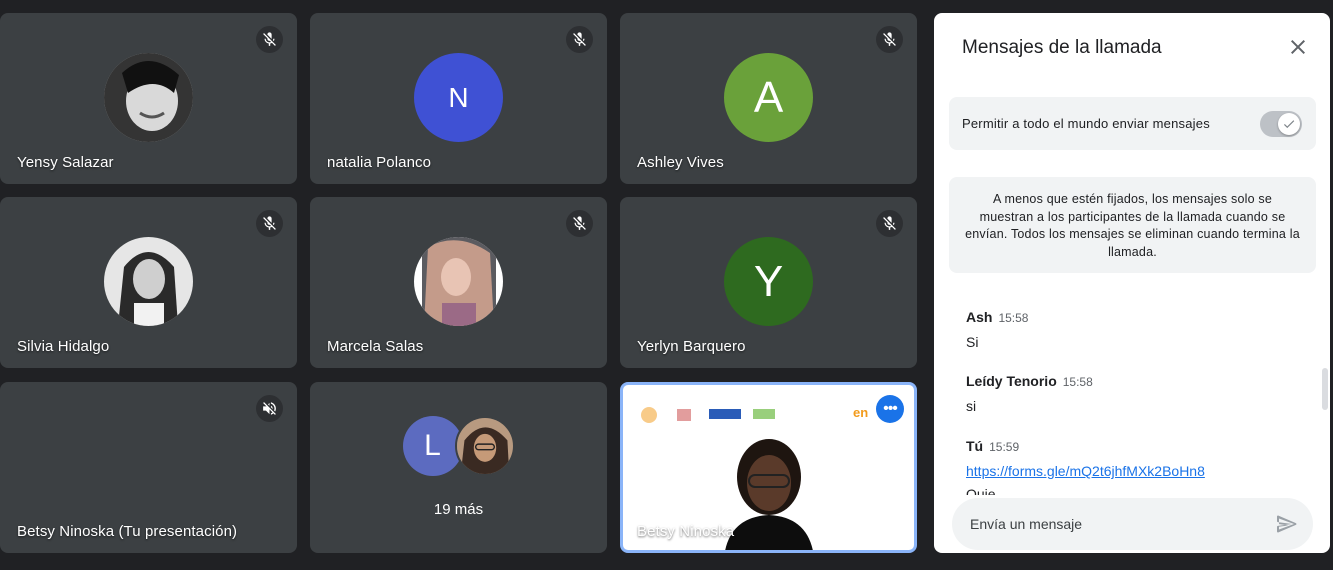 This screenshot has width=1333, height=570. Describe the element at coordinates (971, 406) in the screenshot. I see `message-text: si` at that location.